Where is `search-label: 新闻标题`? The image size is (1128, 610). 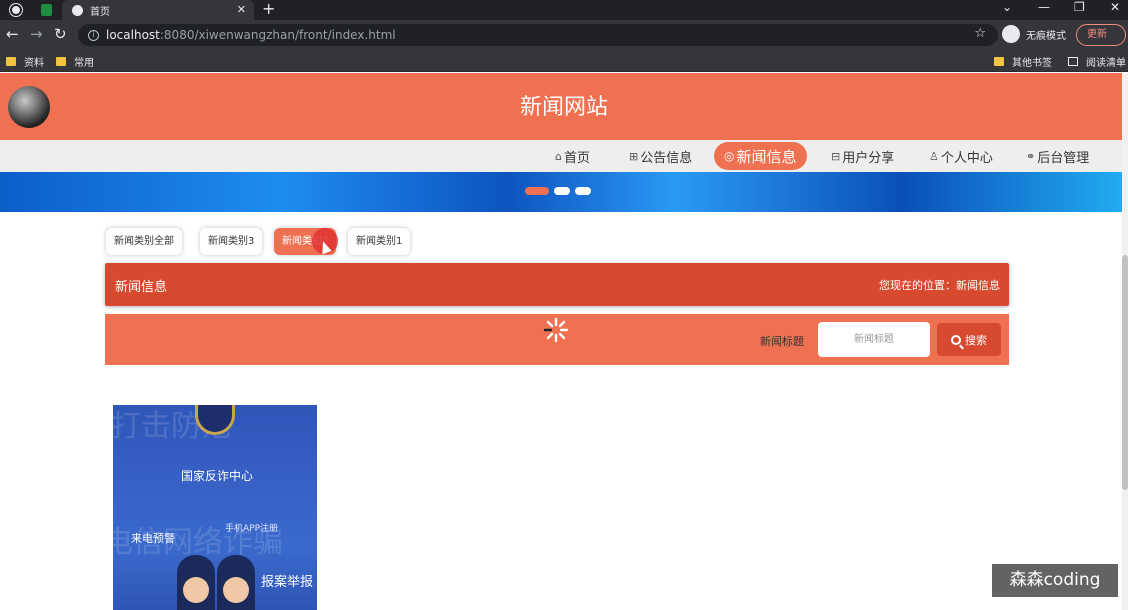 search-label: 新闻标题 is located at coordinates (782, 341).